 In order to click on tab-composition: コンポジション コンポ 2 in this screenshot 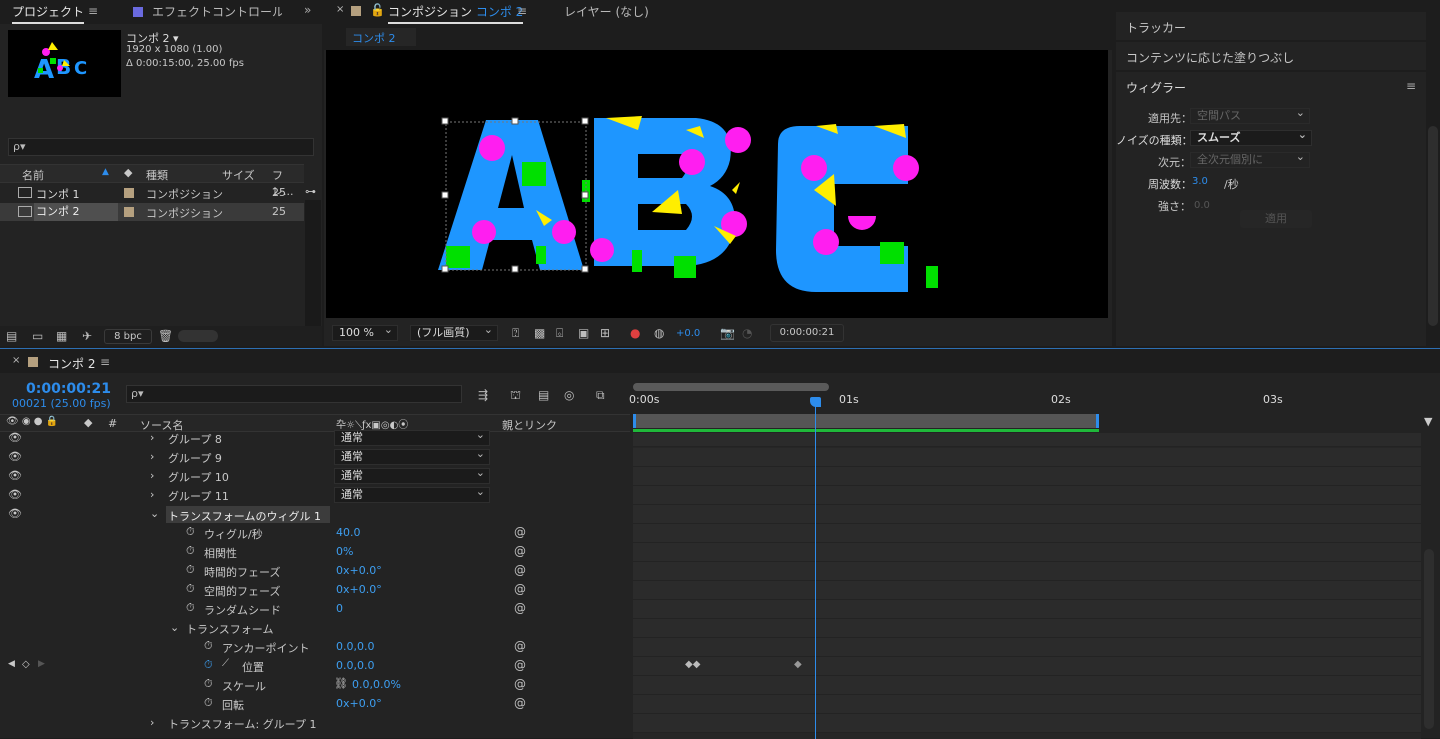, I will do `click(456, 13)`.